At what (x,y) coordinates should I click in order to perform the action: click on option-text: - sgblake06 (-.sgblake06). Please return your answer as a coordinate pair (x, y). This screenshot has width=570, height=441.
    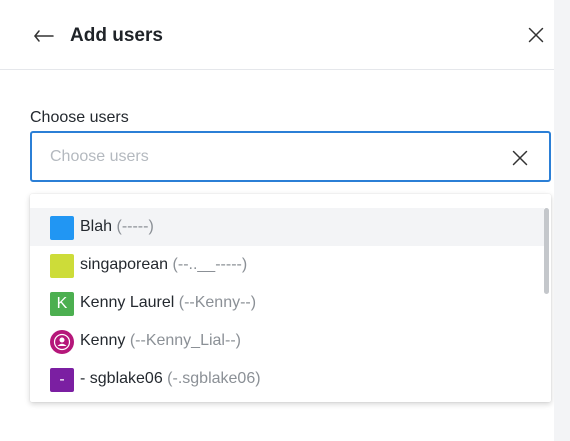
    Looking at the image, I should click on (170, 379).